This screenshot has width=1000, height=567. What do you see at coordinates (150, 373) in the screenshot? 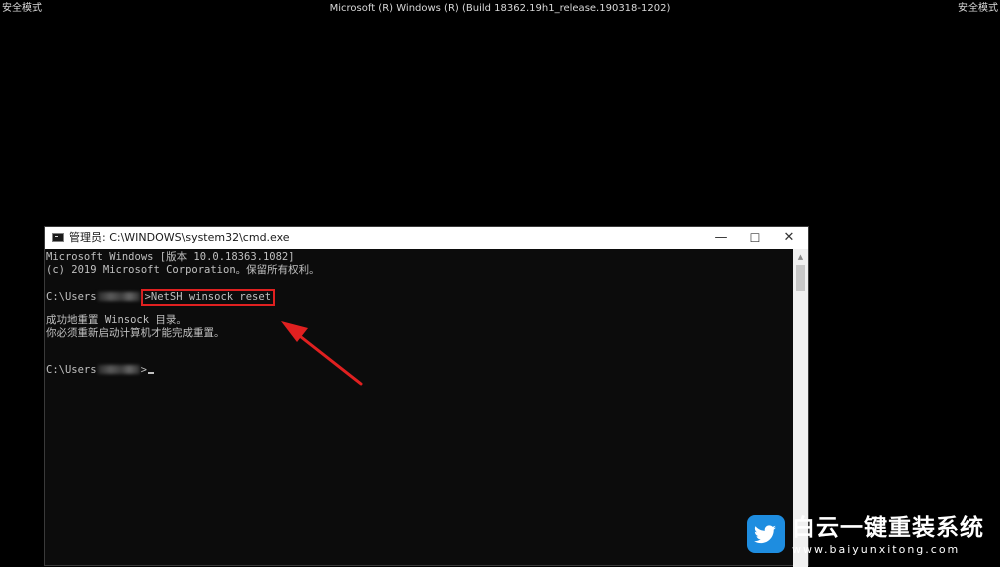
I see `text-cursor` at bounding box center [150, 373].